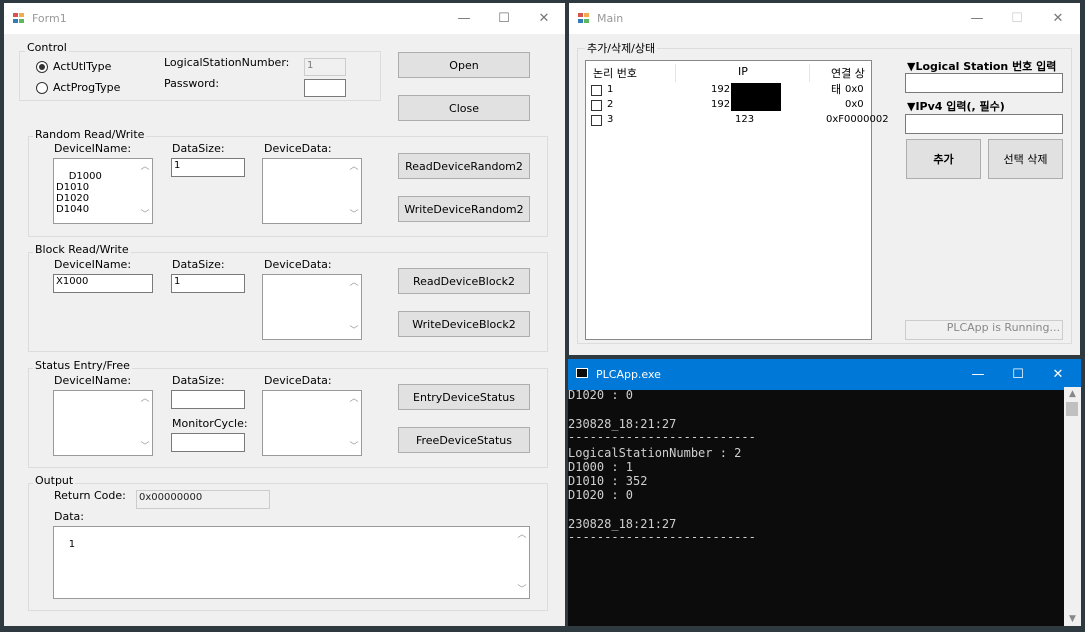  I want to click on status-datasize-input, so click(208, 399).